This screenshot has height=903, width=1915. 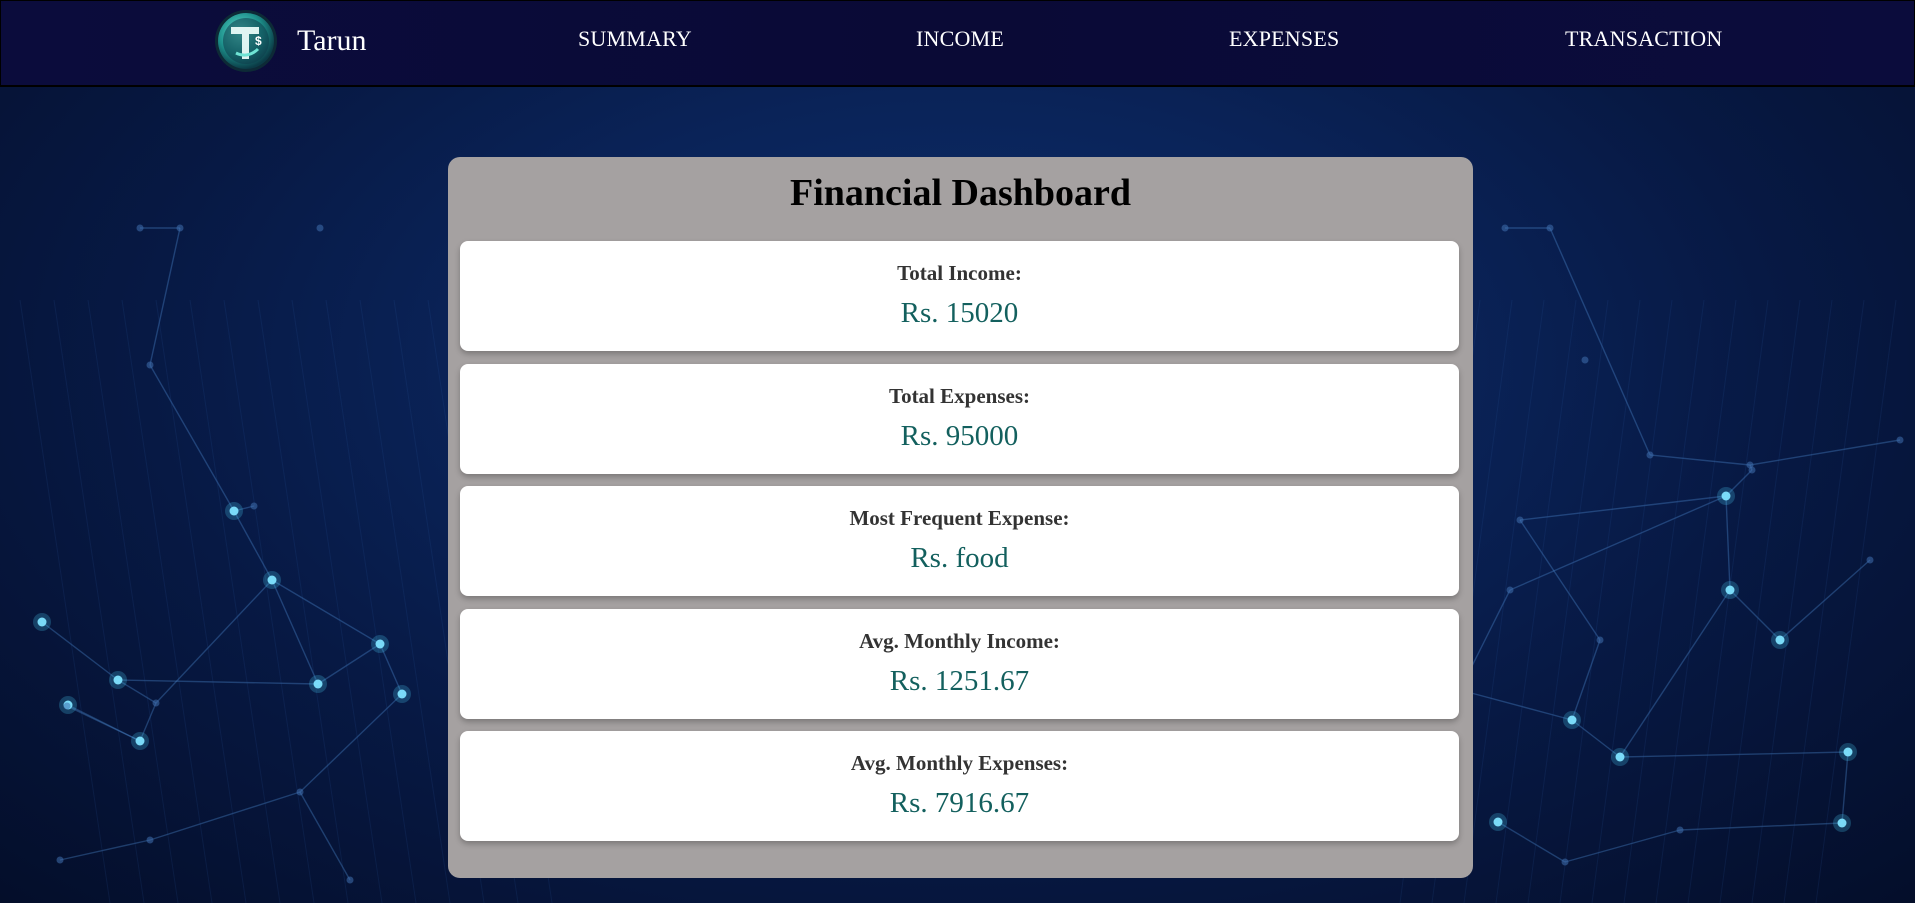 I want to click on nav-income-link: INCOME, so click(x=960, y=39).